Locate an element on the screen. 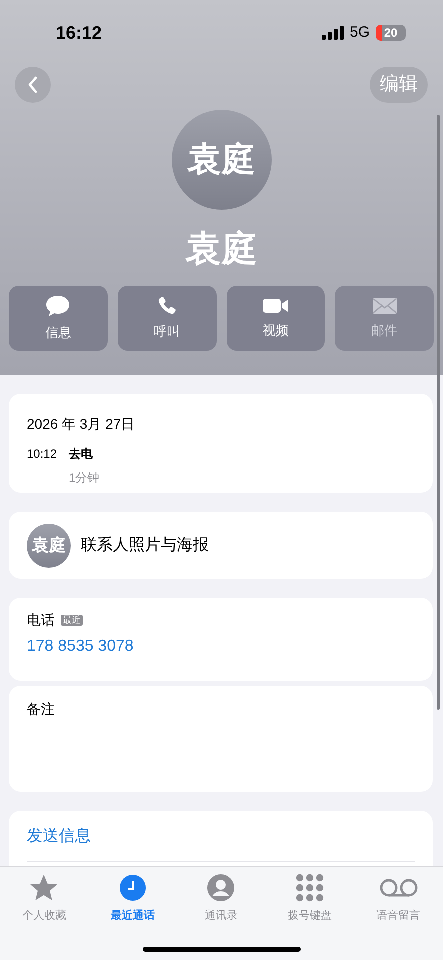  status-time: 16:12 is located at coordinates (79, 33).